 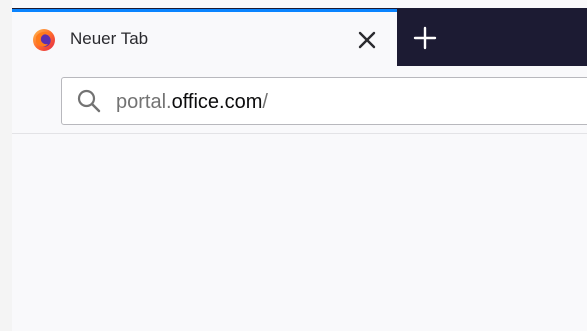 I want to click on firefox-logo-icon, so click(x=44, y=40).